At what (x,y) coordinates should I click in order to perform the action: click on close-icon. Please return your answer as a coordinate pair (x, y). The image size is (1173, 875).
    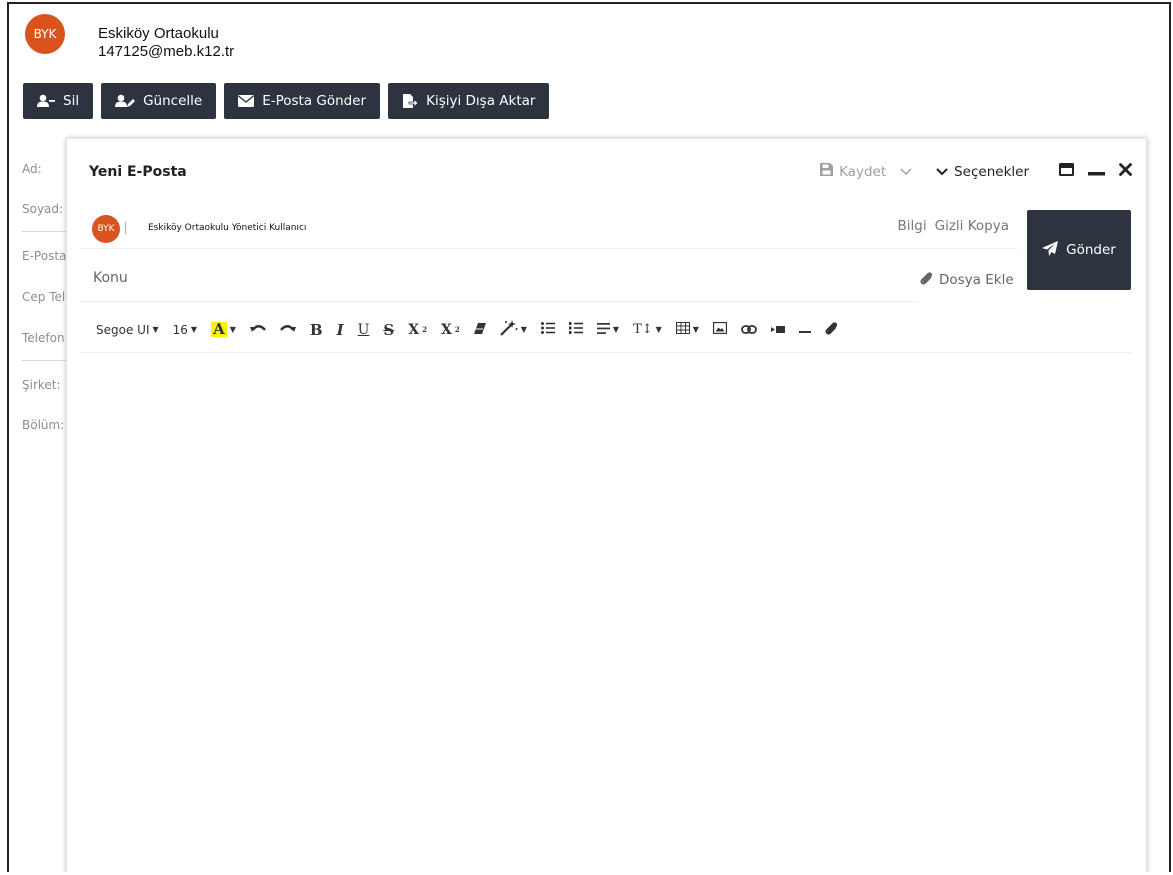
    Looking at the image, I should click on (1125, 171).